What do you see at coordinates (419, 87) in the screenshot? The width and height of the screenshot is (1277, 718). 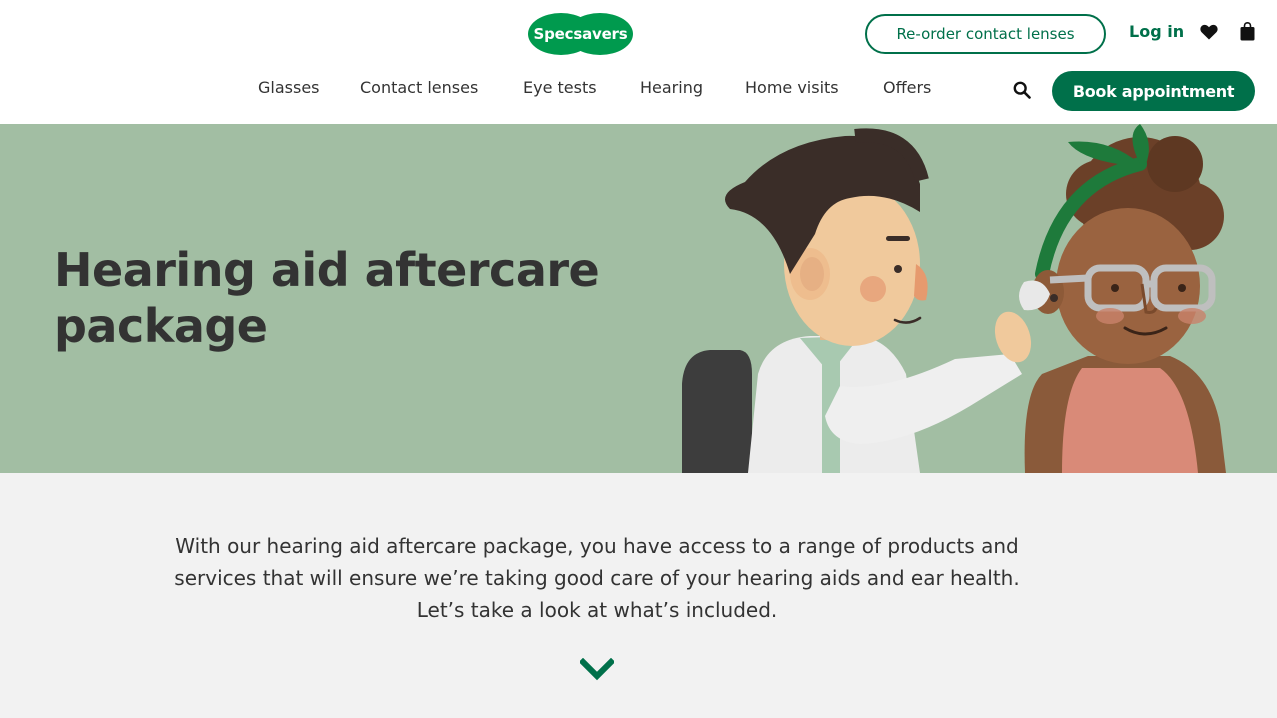 I see `nav-item-contact-lenses: Contact lenses` at bounding box center [419, 87].